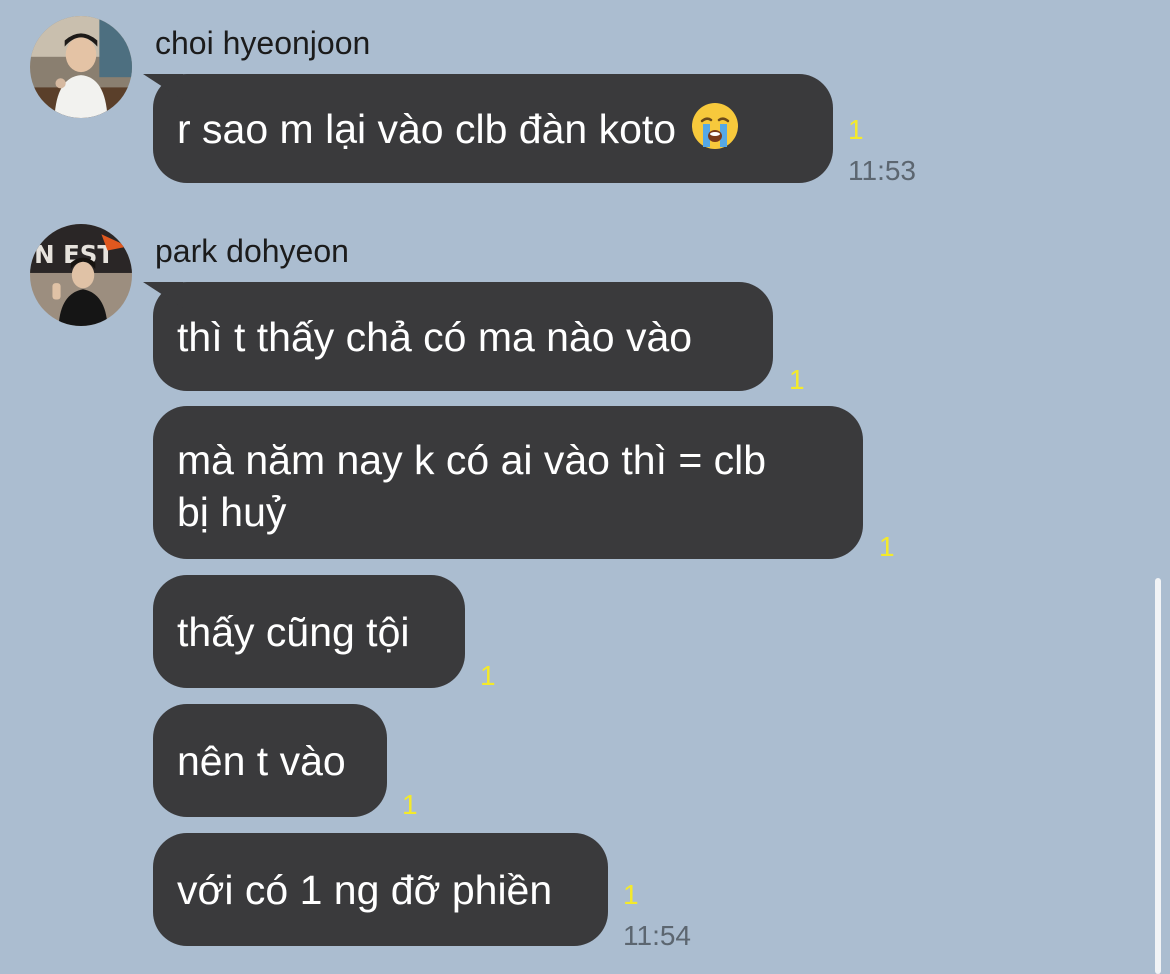 This screenshot has width=1170, height=974. Describe the element at coordinates (715, 126) in the screenshot. I see `loudly-crying-face-icon` at that location.